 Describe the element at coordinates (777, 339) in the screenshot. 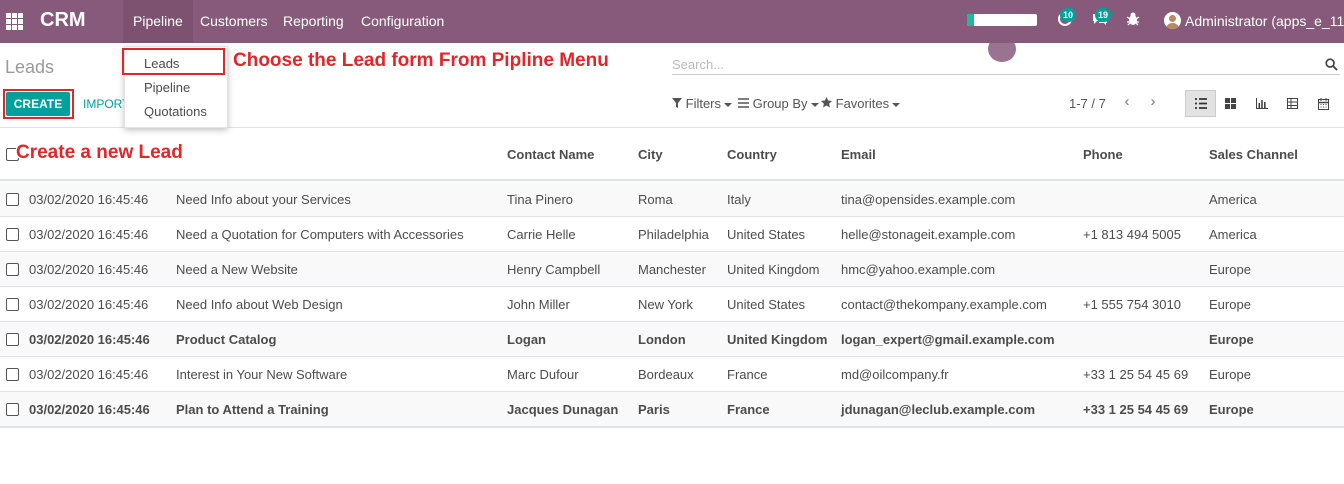

I see `cell-country: United Kingdom` at that location.